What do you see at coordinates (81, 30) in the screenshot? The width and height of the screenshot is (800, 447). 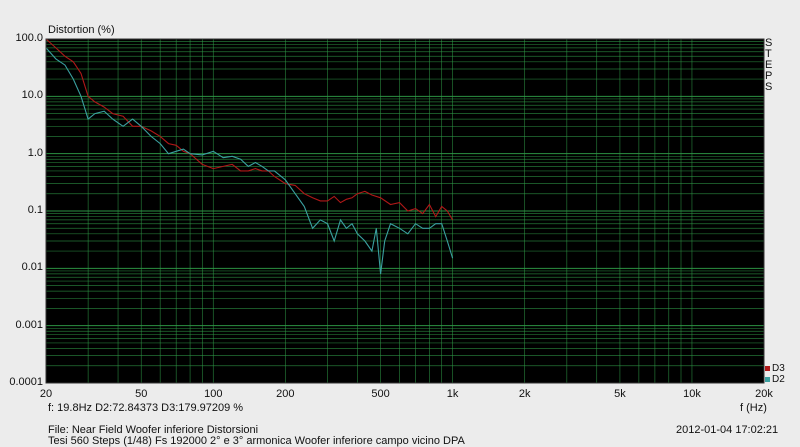 I see `y-axis-label: Distortion (%)` at bounding box center [81, 30].